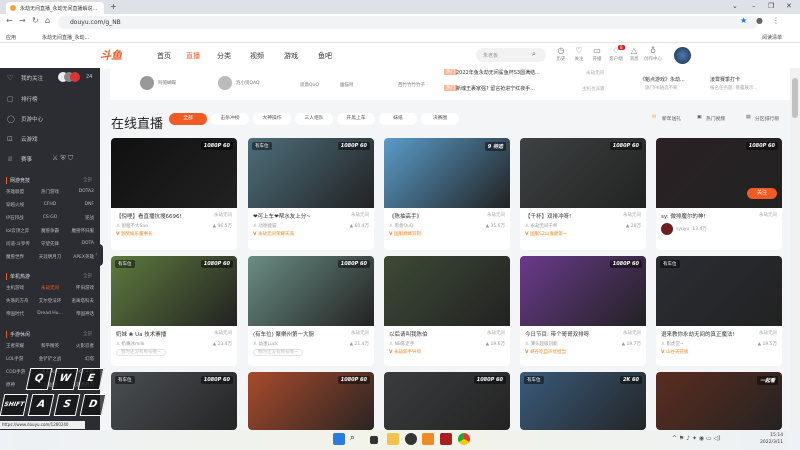  Describe the element at coordinates (447, 173) in the screenshot. I see `stream-thumbnail: 9 待选` at that location.